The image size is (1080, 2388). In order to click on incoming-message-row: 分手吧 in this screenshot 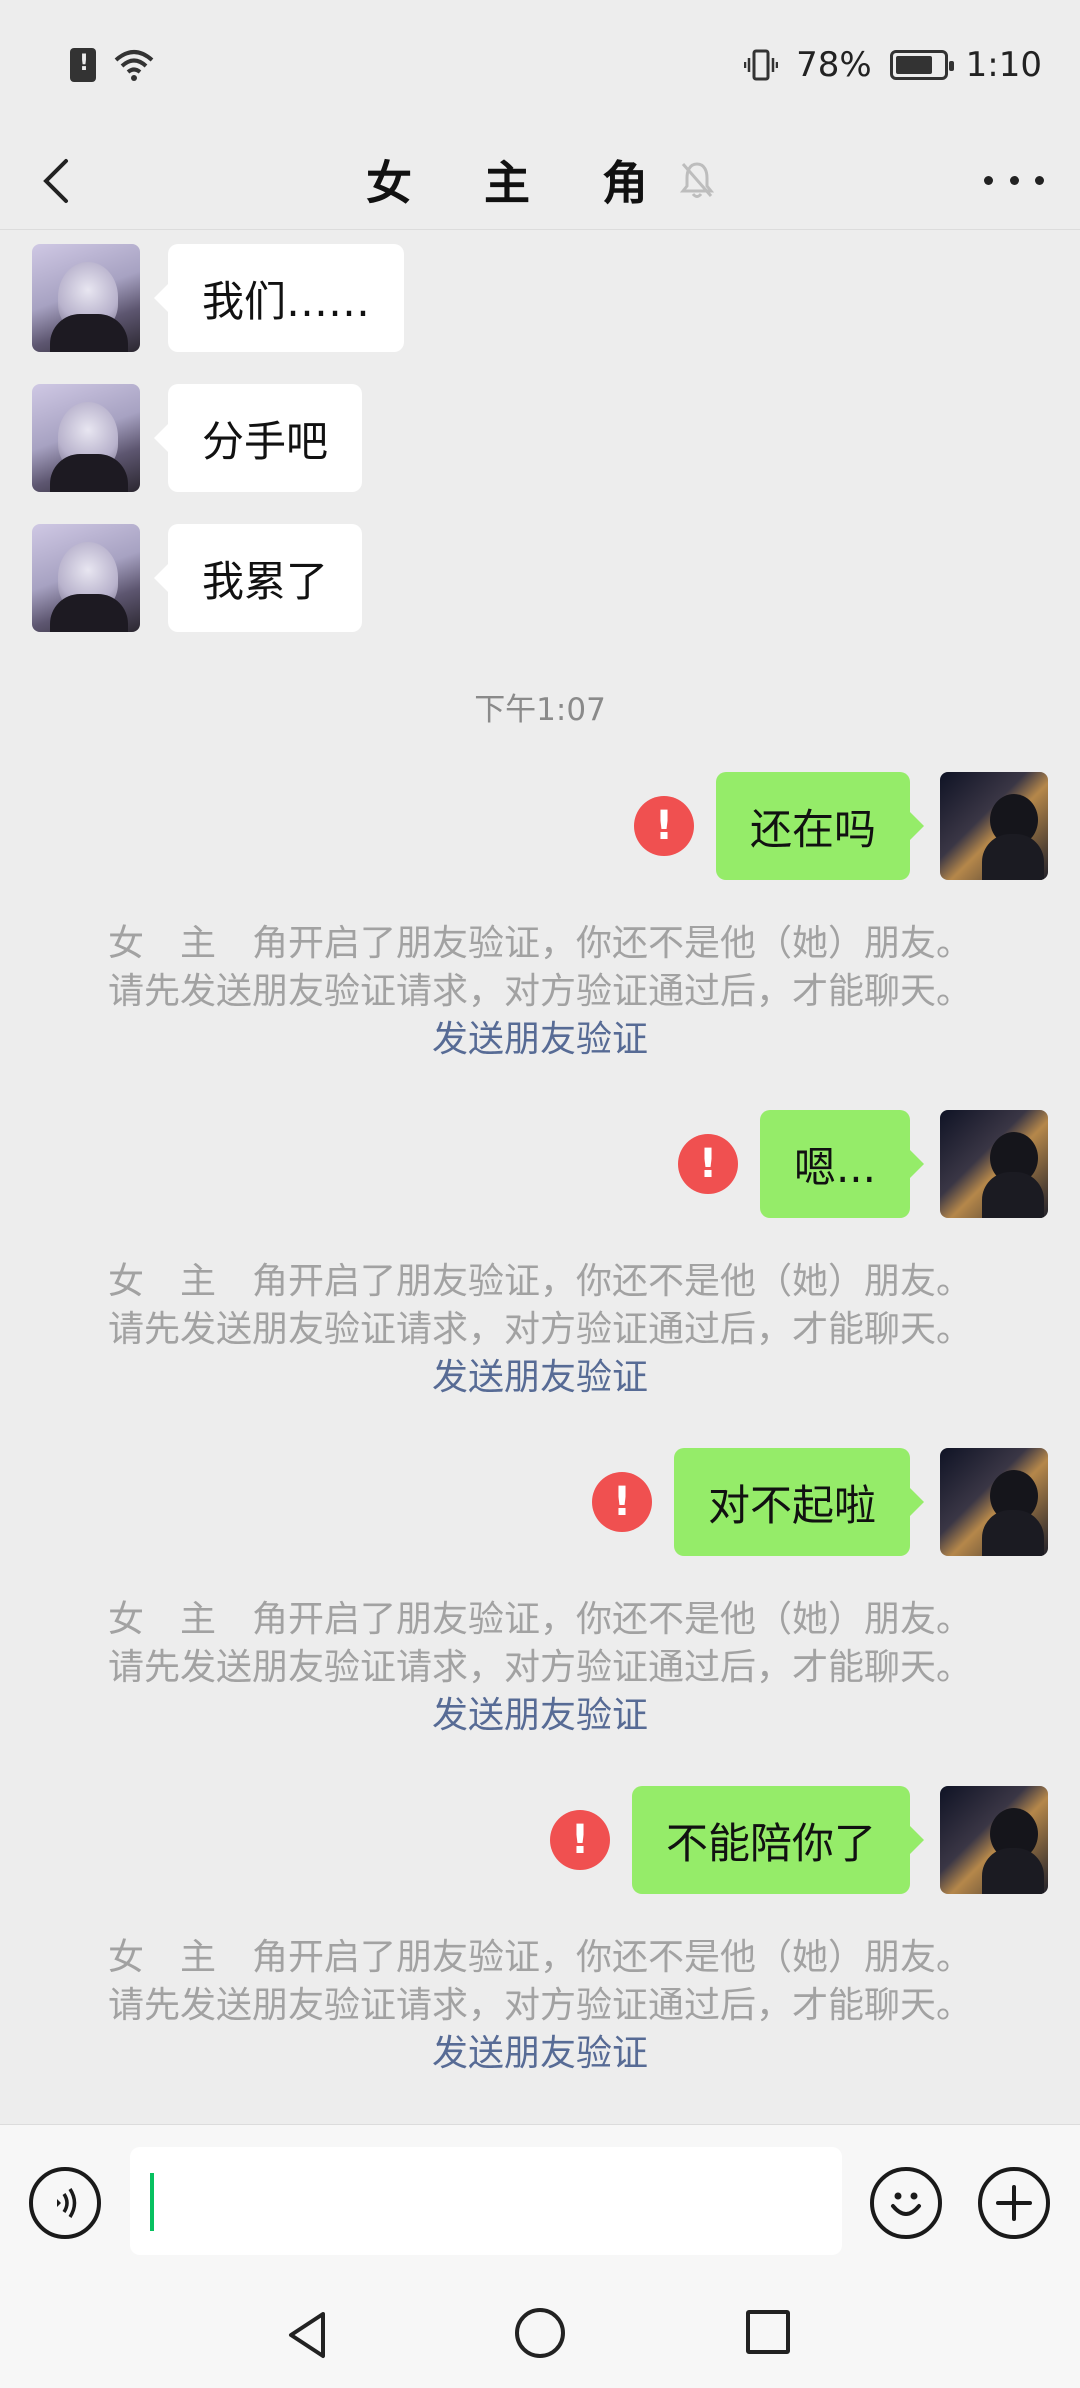, I will do `click(197, 438)`.